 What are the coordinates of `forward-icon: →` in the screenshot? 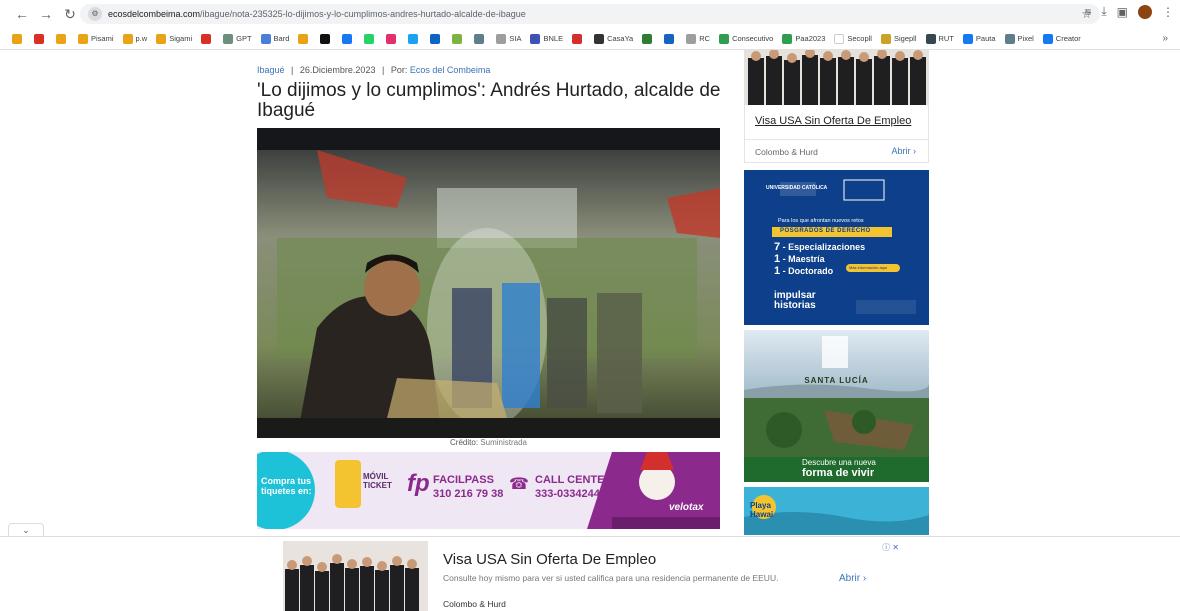 It's located at (46, 14).